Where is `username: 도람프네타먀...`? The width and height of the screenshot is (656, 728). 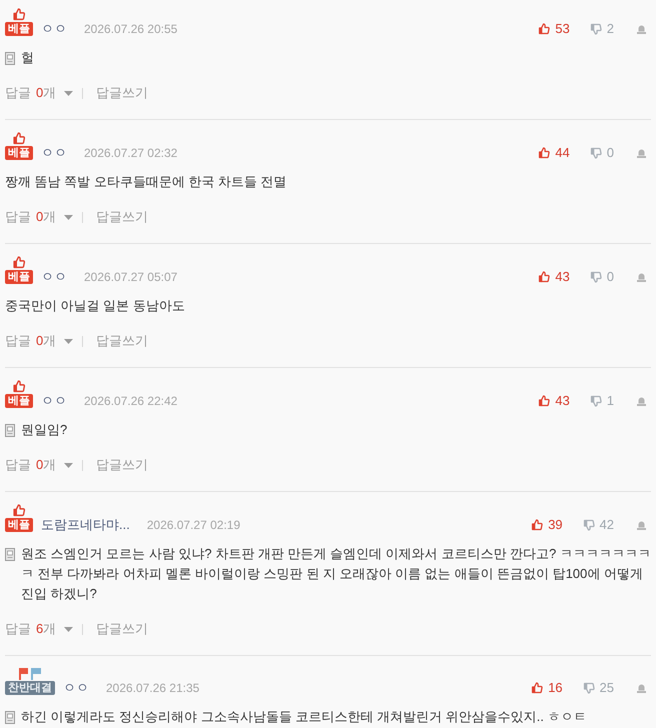 username: 도람프네타먀... is located at coordinates (85, 525).